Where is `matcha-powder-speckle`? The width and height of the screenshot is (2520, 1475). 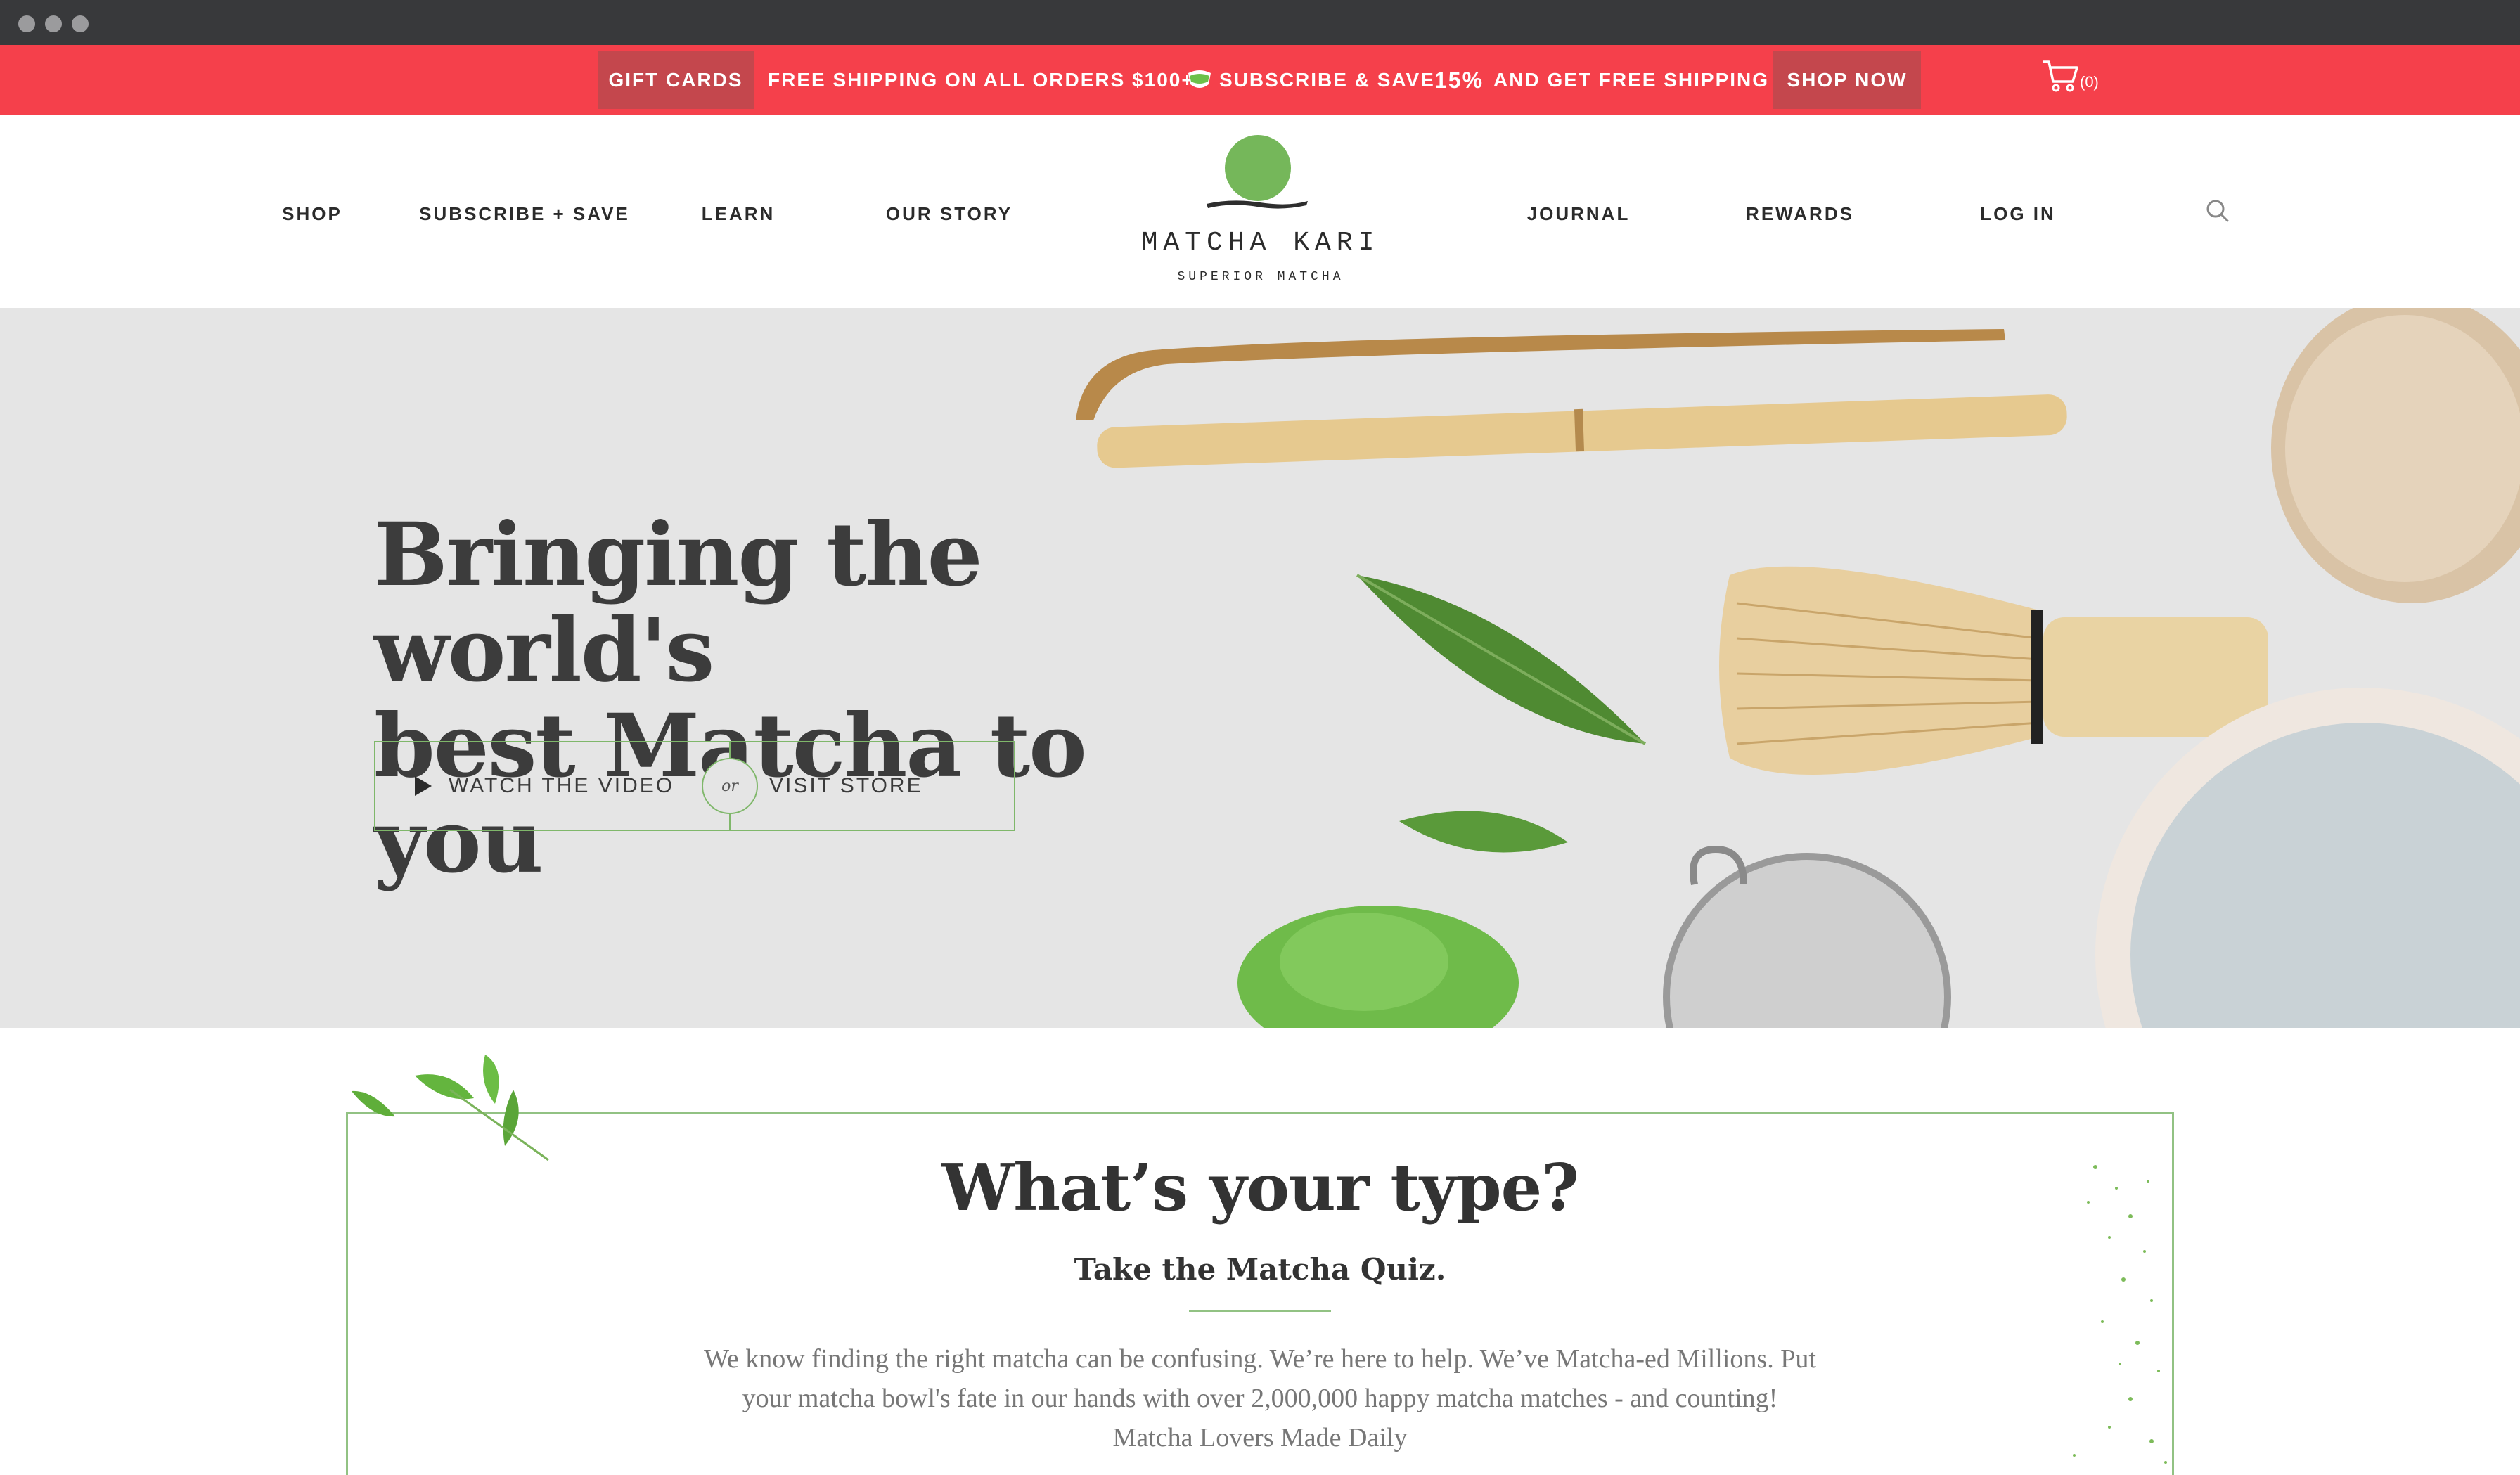 matcha-powder-speckle is located at coordinates (2120, 1314).